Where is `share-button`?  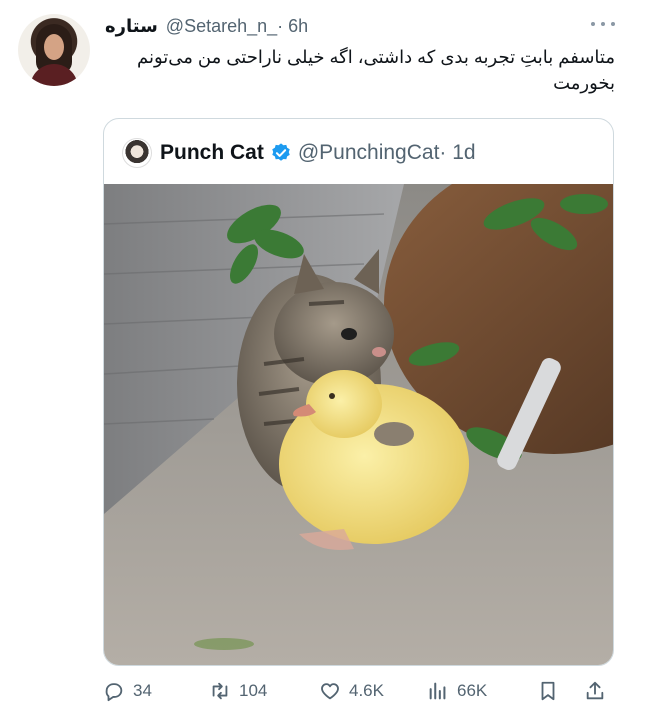 share-button is located at coordinates (599, 691).